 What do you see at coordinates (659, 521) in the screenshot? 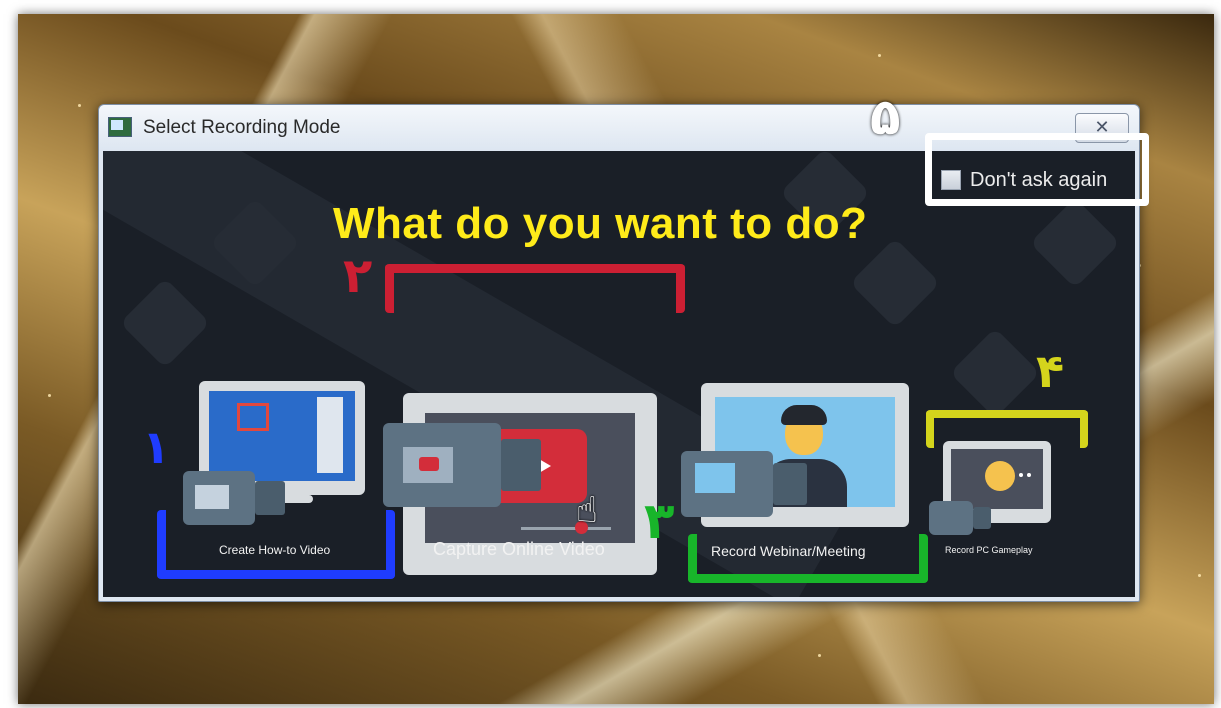
I see `annotation-number-3: ۳` at bounding box center [659, 521].